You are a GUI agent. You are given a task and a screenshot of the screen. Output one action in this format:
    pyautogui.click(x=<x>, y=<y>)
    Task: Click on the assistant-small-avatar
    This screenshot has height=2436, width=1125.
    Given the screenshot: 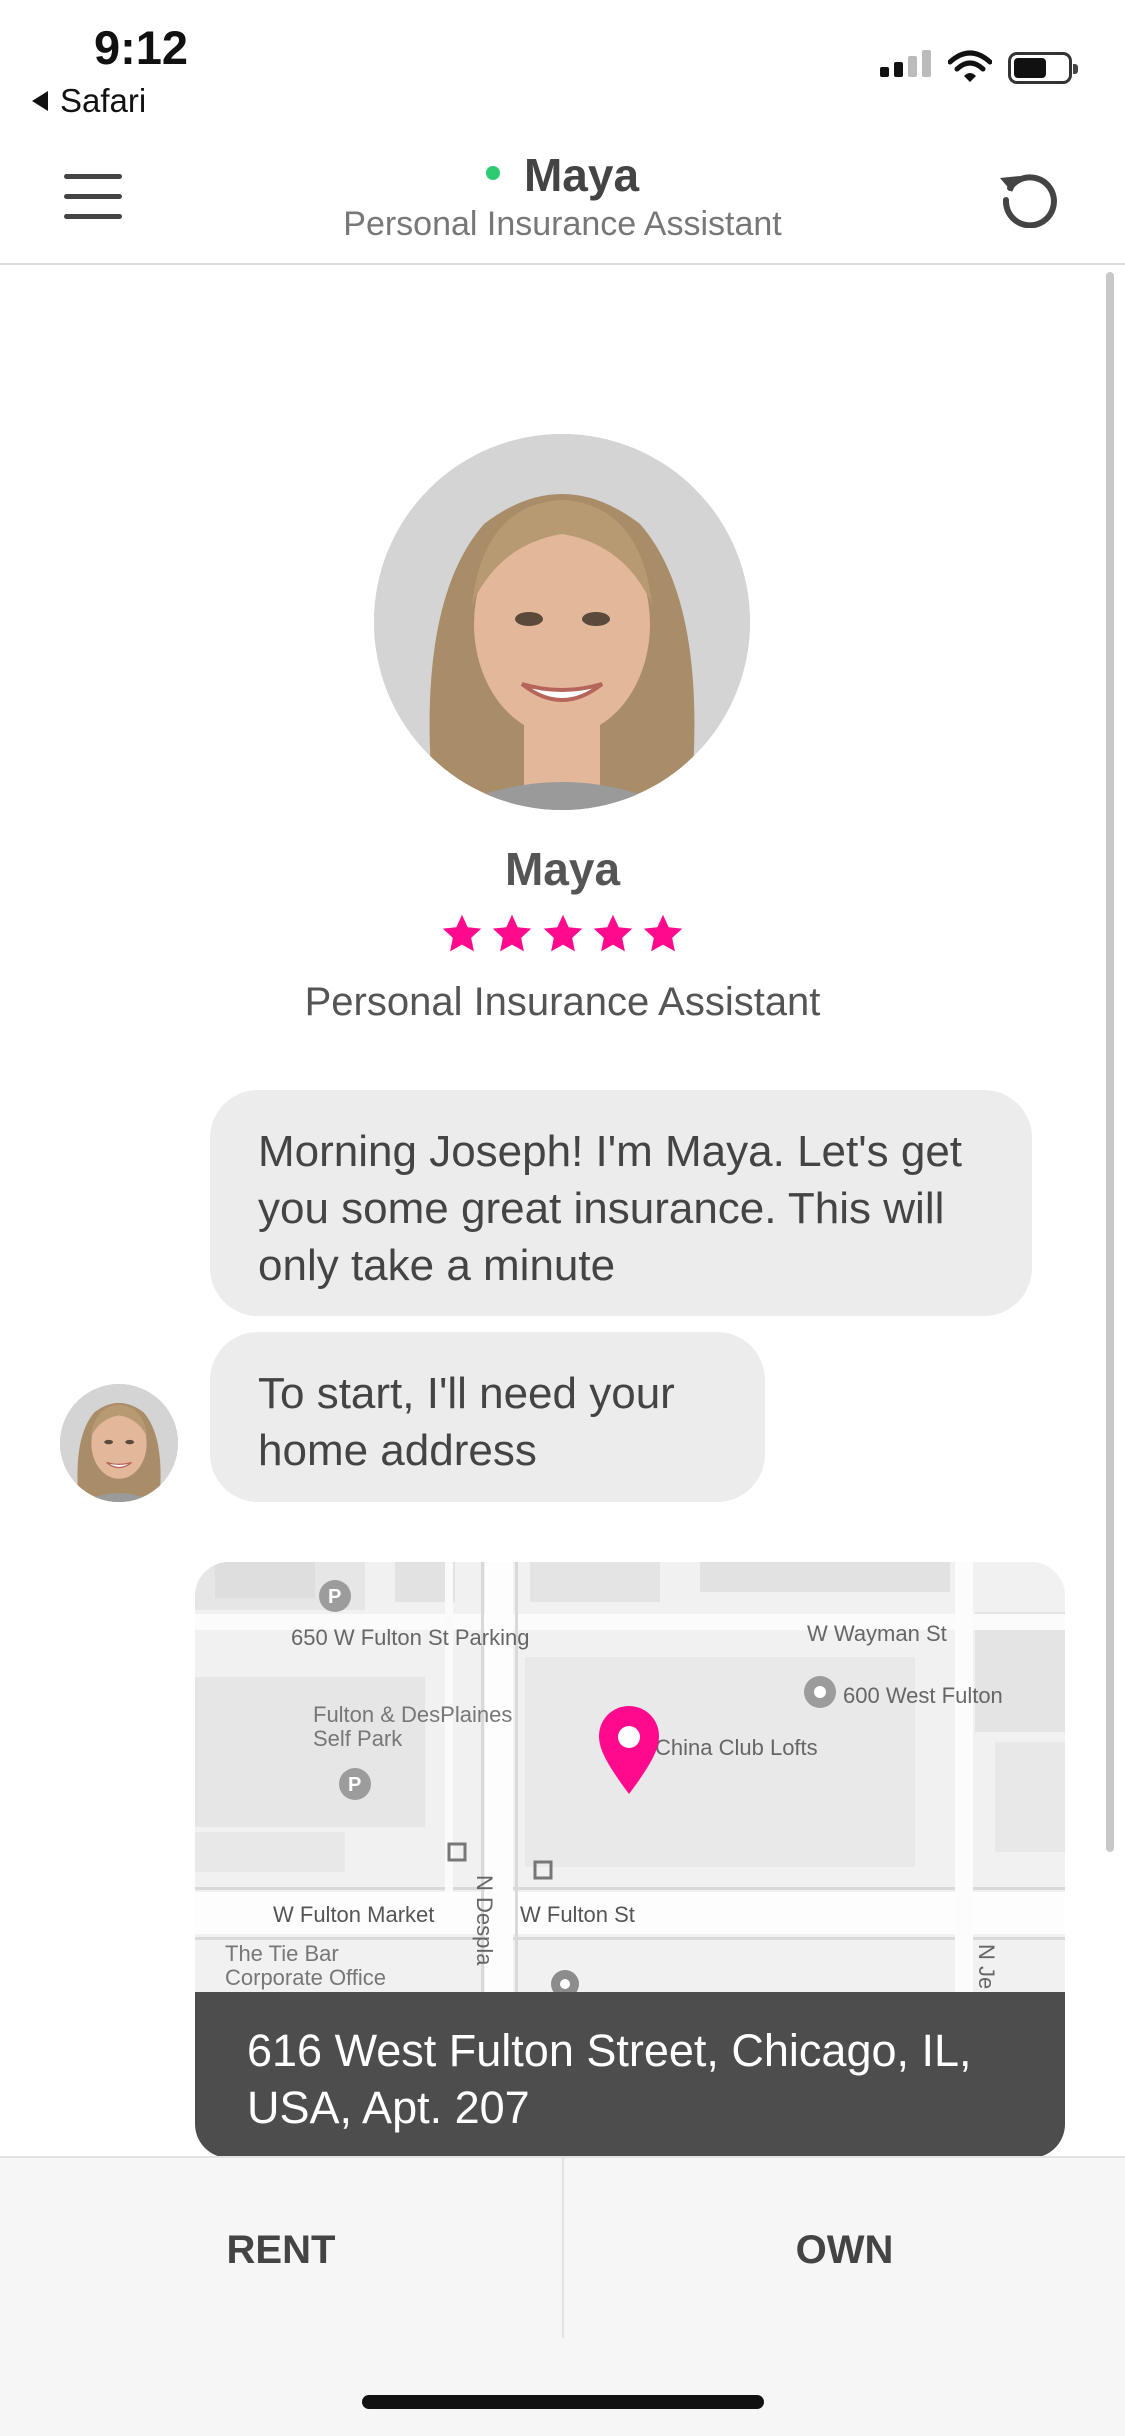 What is the action you would take?
    pyautogui.click(x=119, y=1443)
    